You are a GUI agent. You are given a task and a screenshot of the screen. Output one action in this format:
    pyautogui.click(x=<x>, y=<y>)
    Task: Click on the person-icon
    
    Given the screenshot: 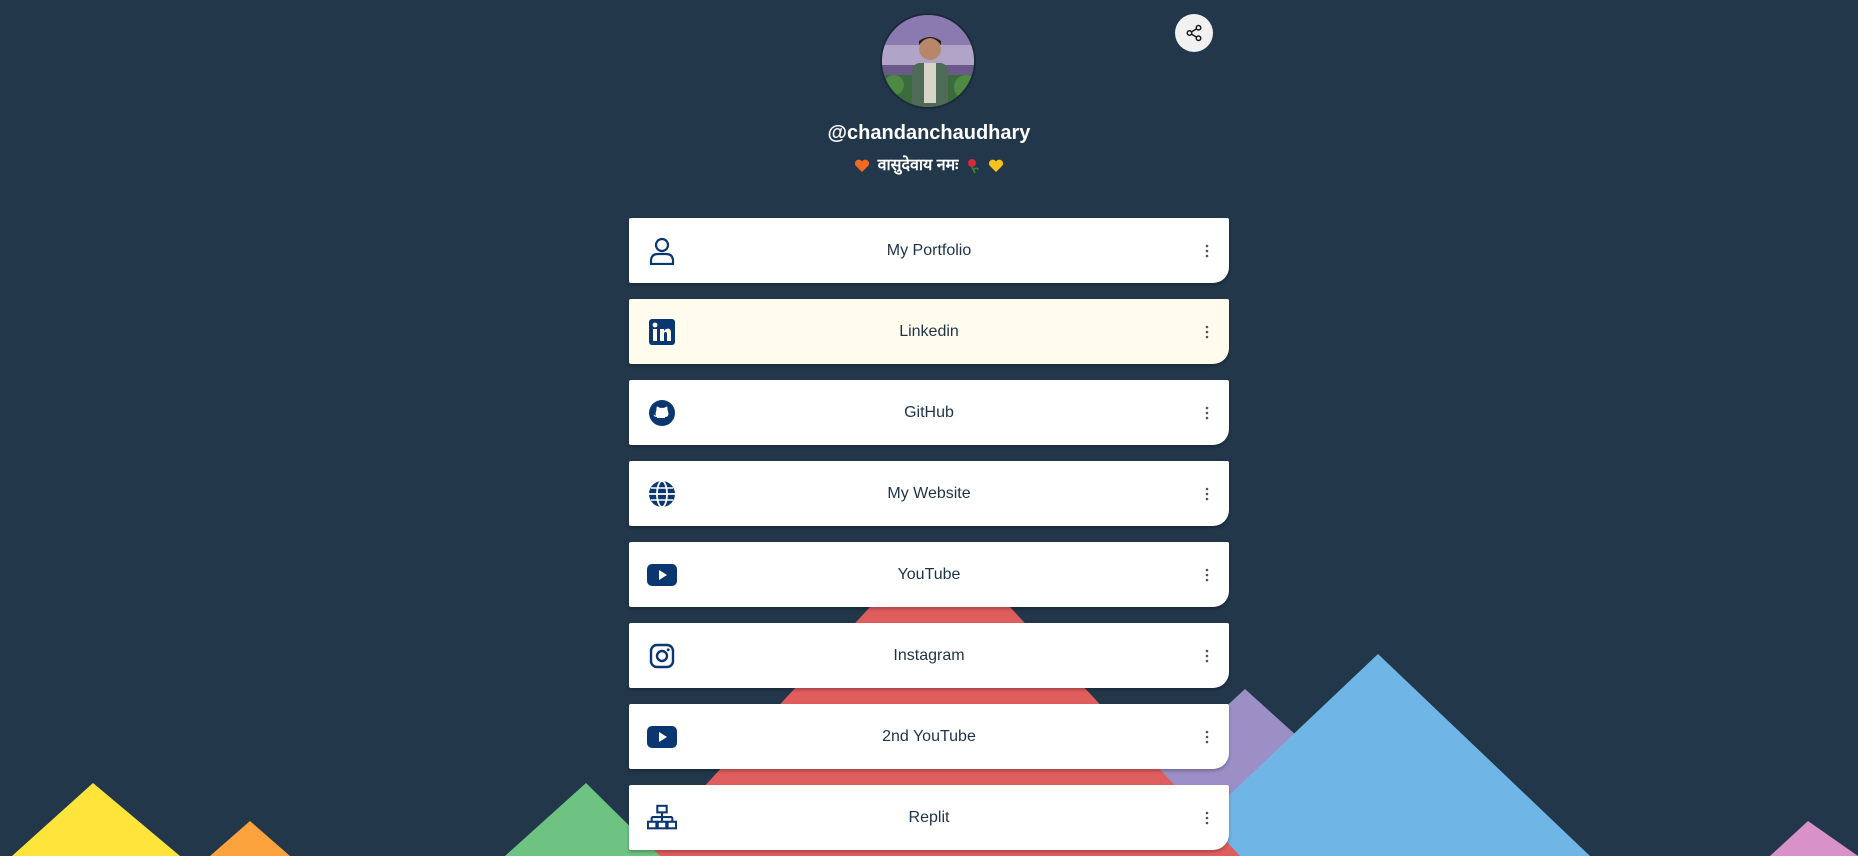 What is the action you would take?
    pyautogui.click(x=662, y=251)
    